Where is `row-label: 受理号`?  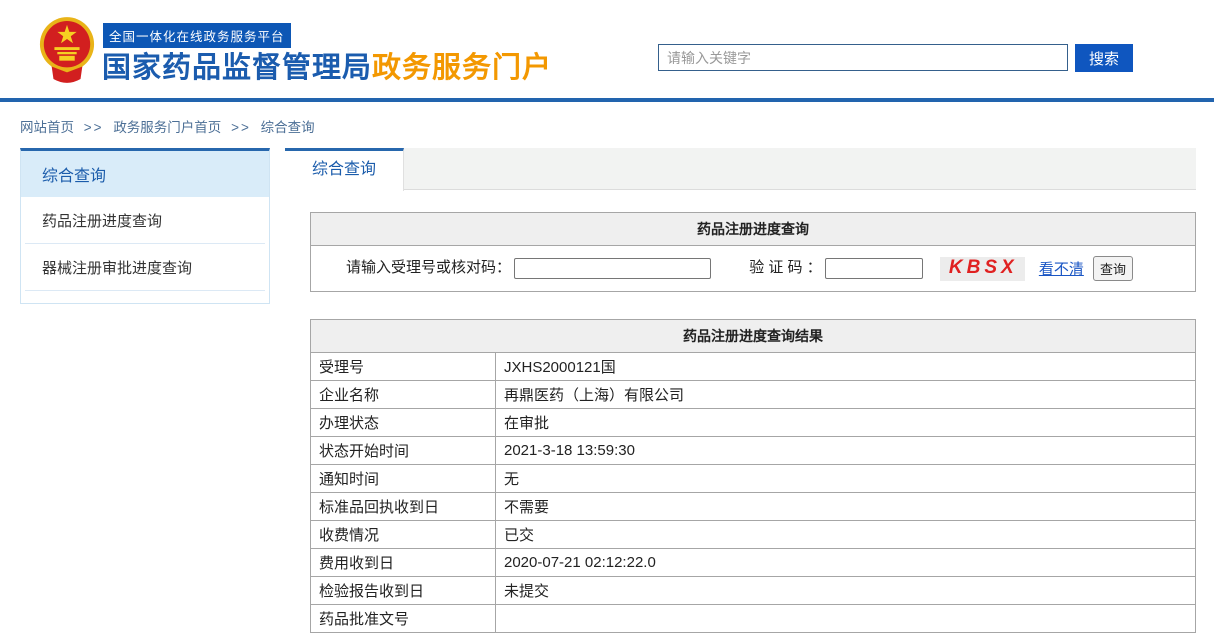 row-label: 受理号 is located at coordinates (403, 366).